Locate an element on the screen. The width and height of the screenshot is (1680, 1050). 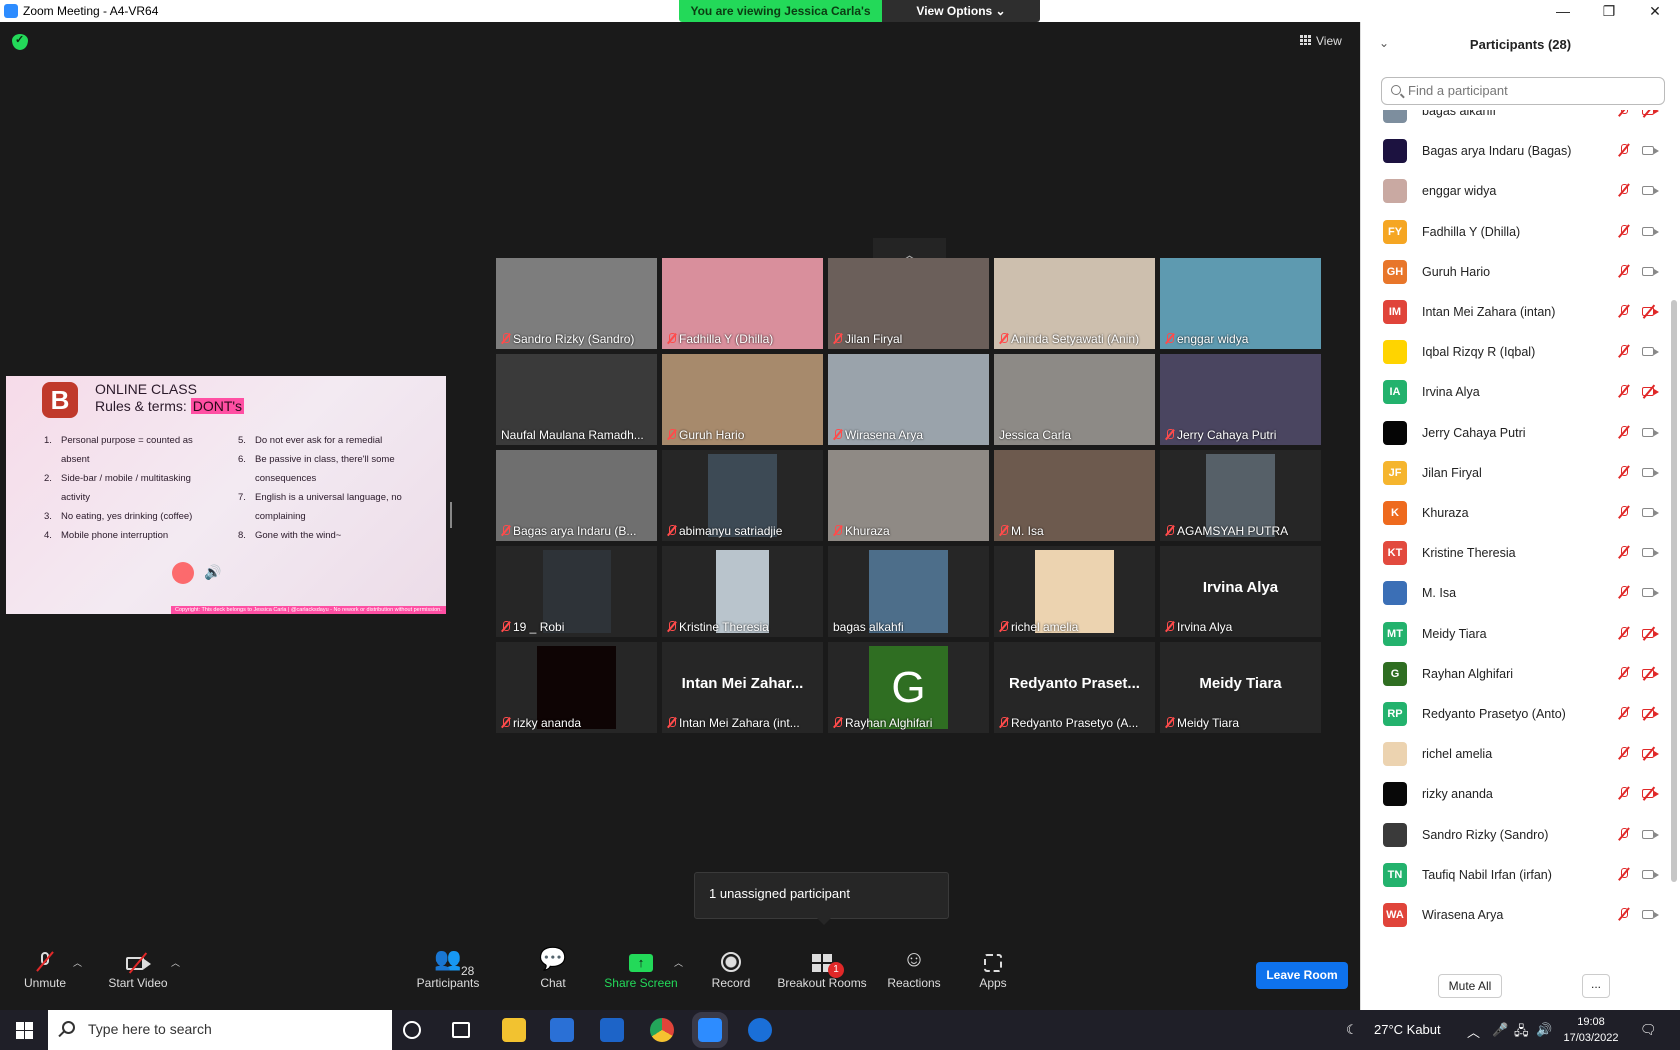
participant-row: K Khuraza is located at coordinates (1515, 514).